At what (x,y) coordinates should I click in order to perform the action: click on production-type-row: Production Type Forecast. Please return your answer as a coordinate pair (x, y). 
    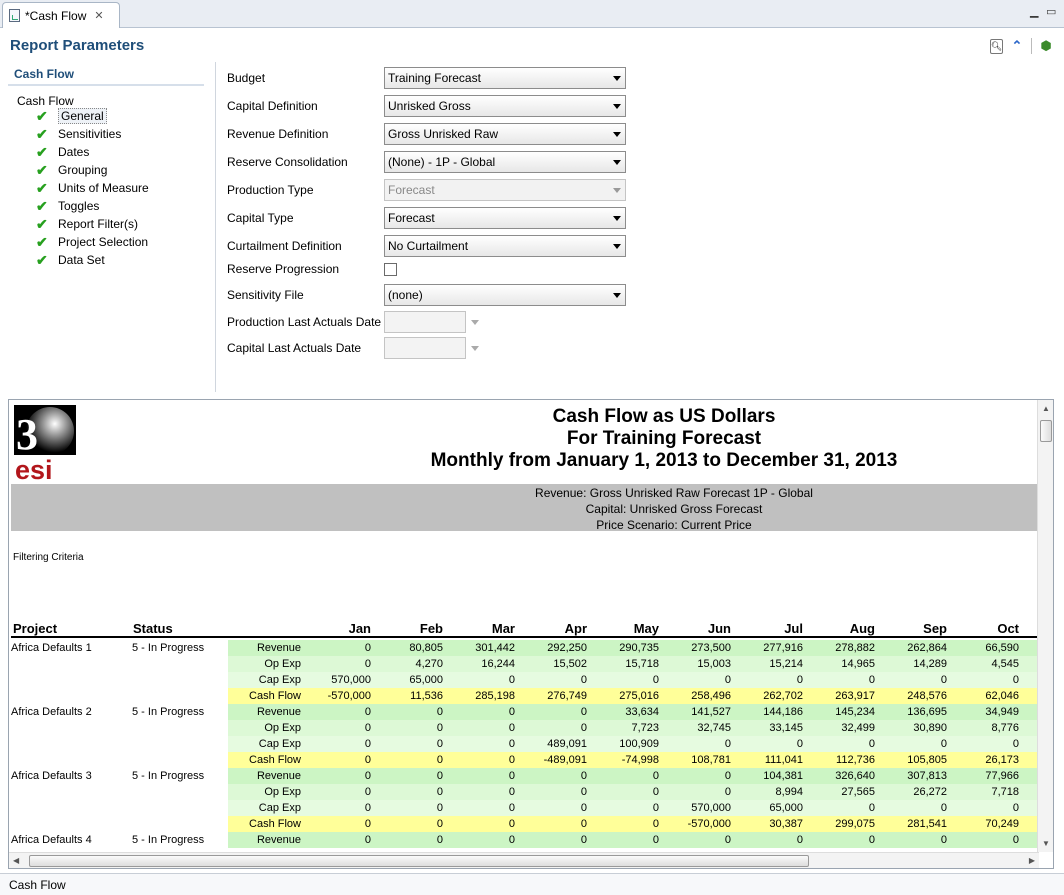
    Looking at the image, I should click on (426, 190).